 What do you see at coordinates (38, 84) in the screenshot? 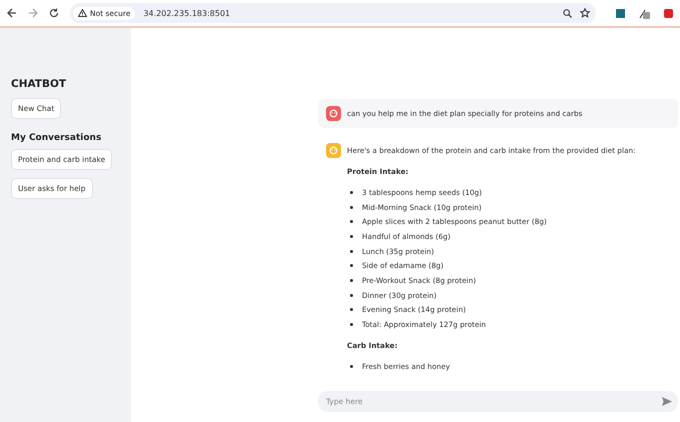
I see `sidebar-title: CHATBOT` at bounding box center [38, 84].